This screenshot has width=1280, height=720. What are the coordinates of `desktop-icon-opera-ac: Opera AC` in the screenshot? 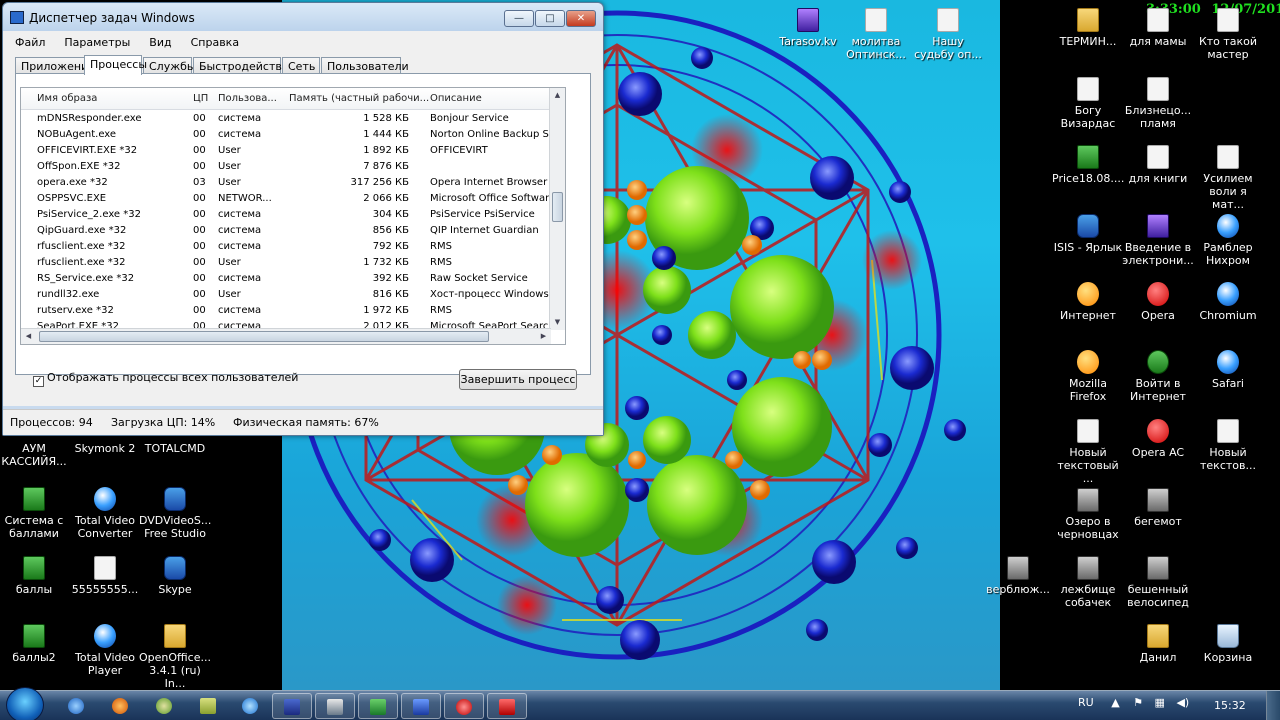 It's located at (1158, 439).